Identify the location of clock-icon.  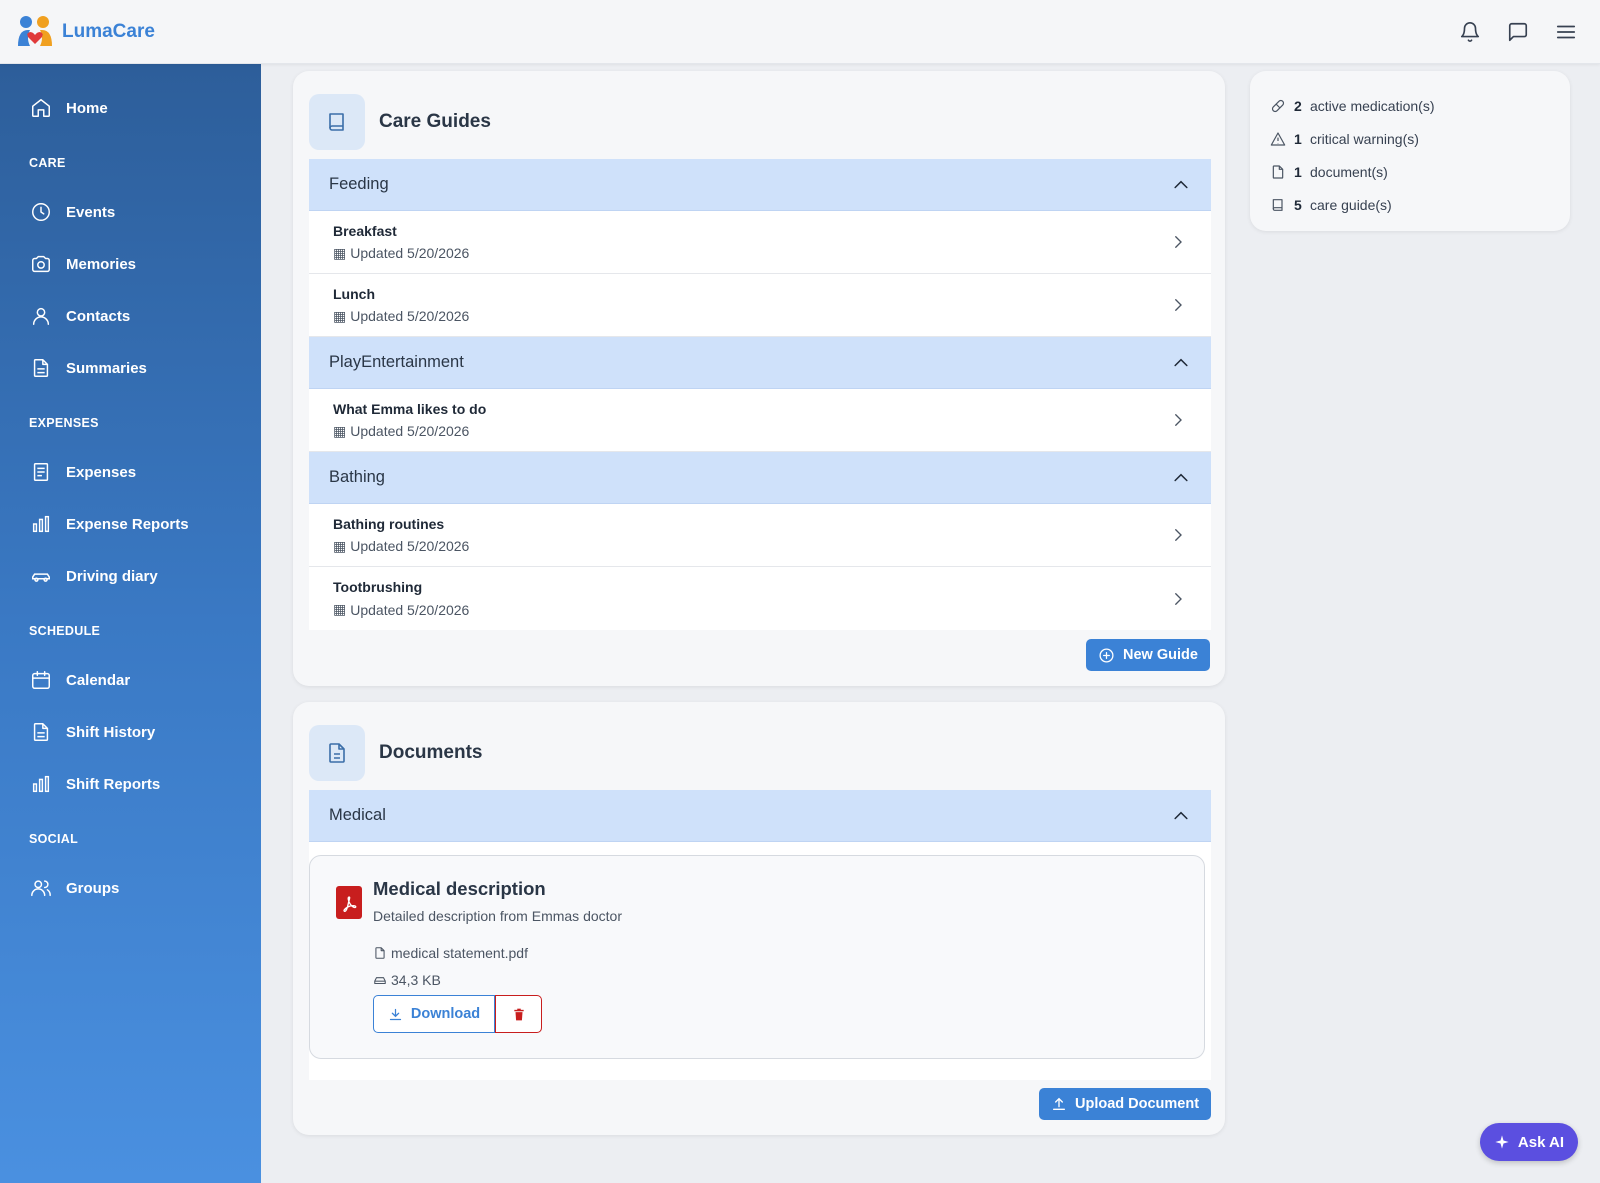
(41, 212).